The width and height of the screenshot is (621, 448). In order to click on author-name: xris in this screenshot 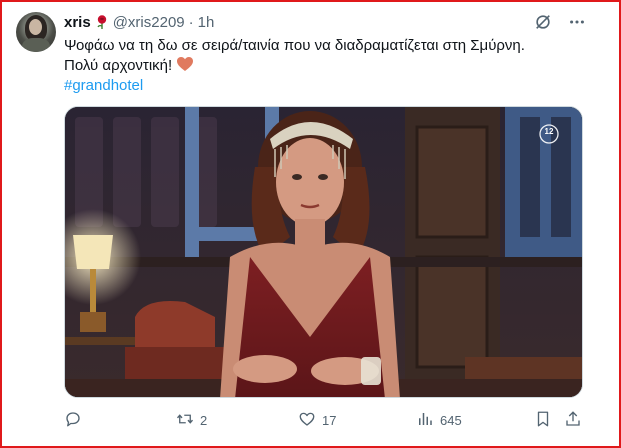, I will do `click(77, 22)`.